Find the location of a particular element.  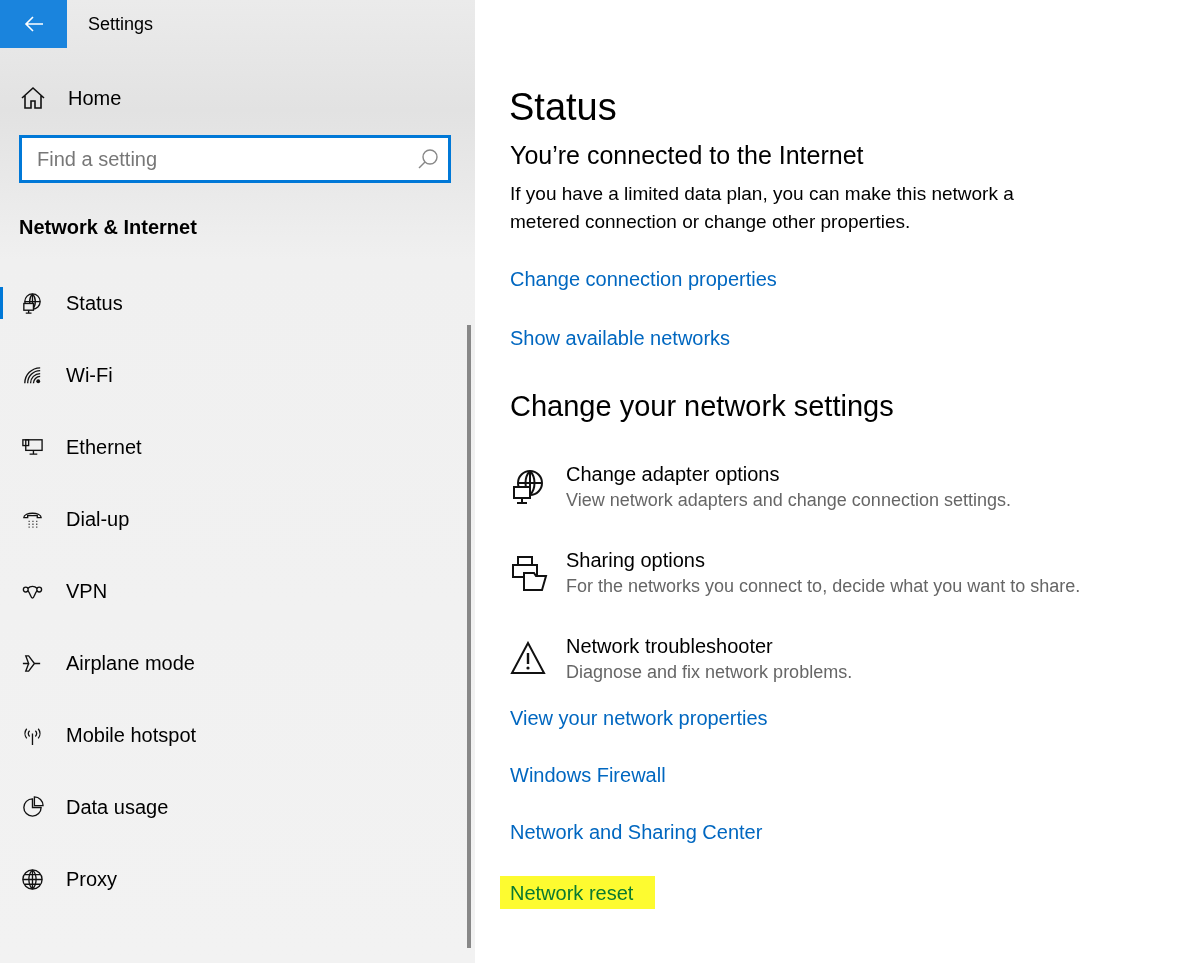

nav-item: Ethernet is located at coordinates (237, 447).